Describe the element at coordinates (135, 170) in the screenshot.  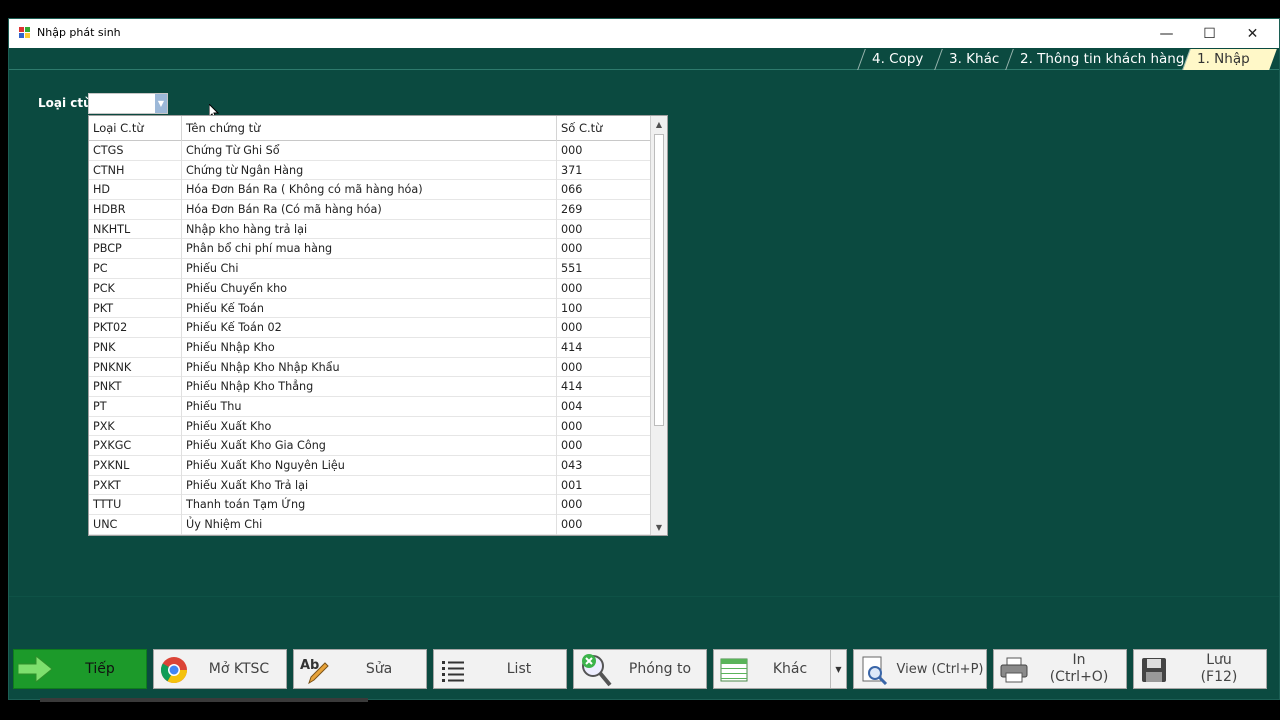
I see `cell-doc-code: CTNH` at that location.